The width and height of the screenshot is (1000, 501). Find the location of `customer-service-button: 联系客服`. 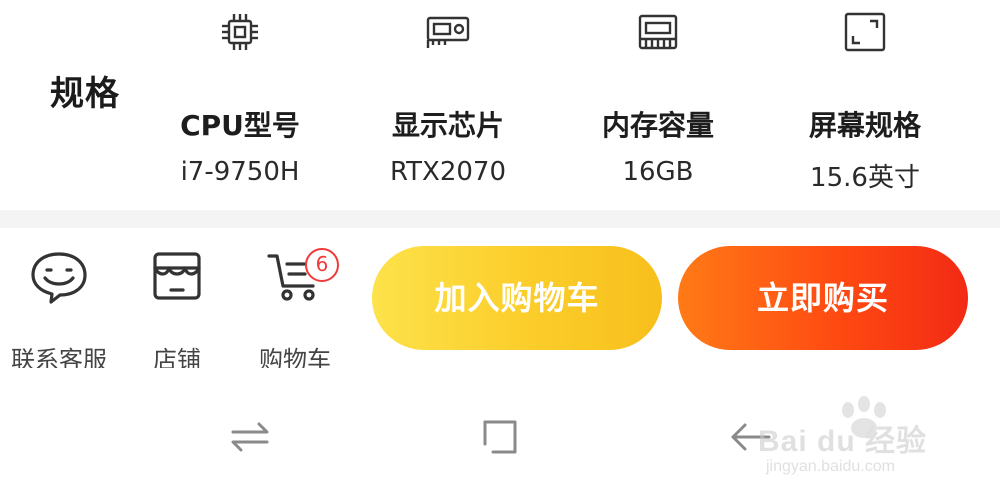

customer-service-button: 联系客服 is located at coordinates (59, 311).